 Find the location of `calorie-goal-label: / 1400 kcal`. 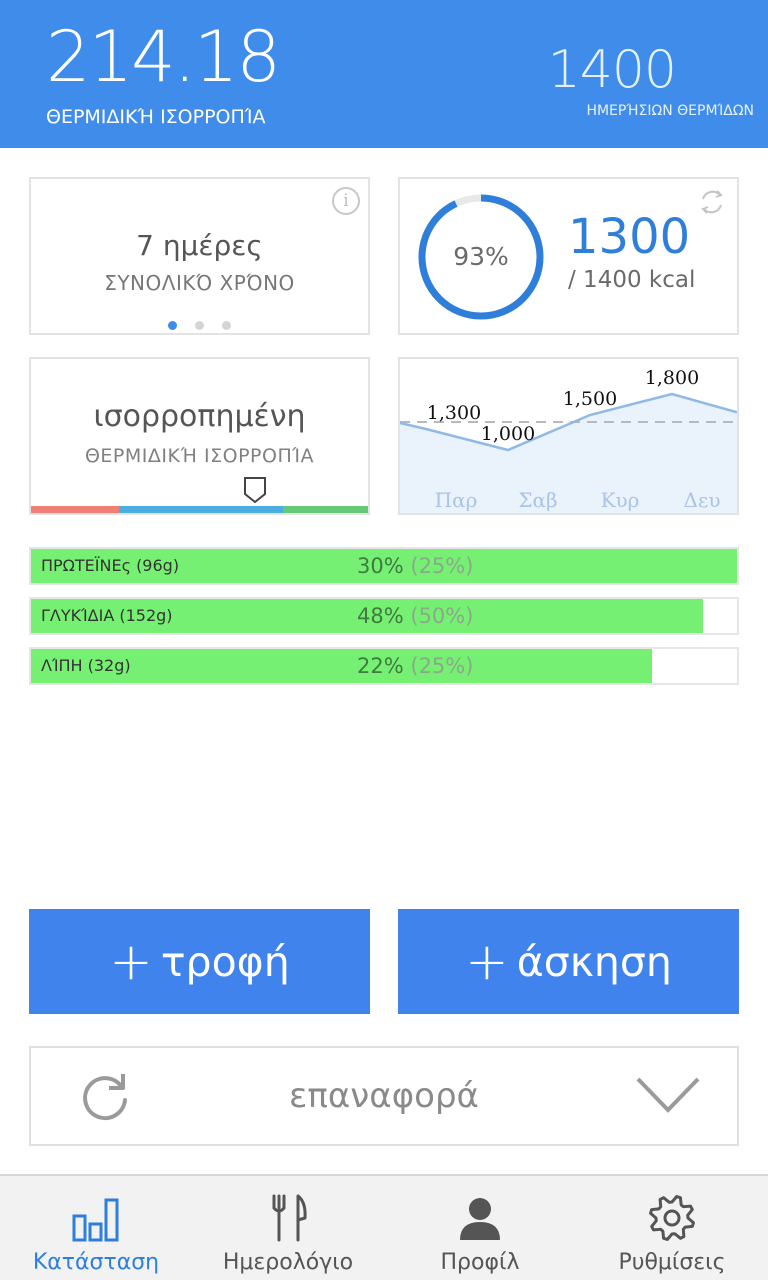

calorie-goal-label: / 1400 kcal is located at coordinates (632, 280).